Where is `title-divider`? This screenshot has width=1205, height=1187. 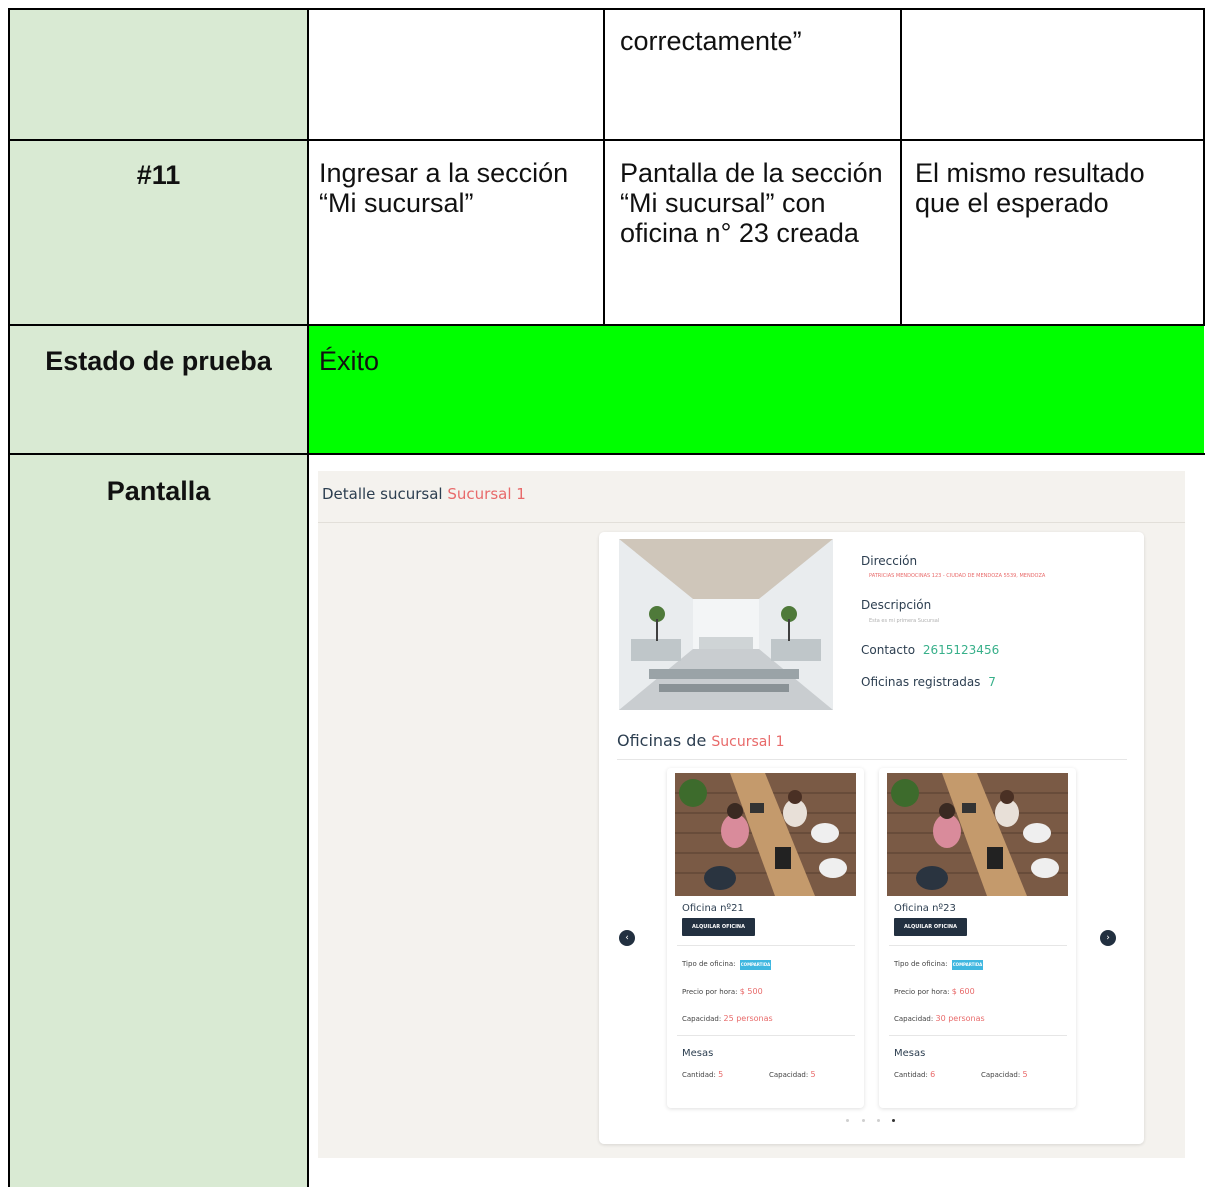
title-divider is located at coordinates (751, 522).